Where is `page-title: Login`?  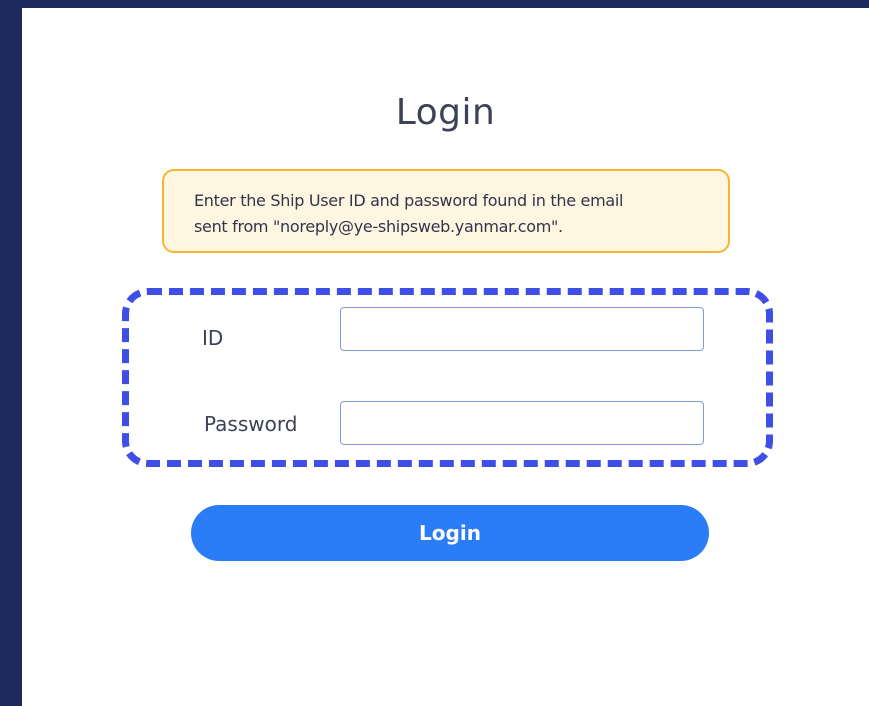
page-title: Login is located at coordinates (445, 112).